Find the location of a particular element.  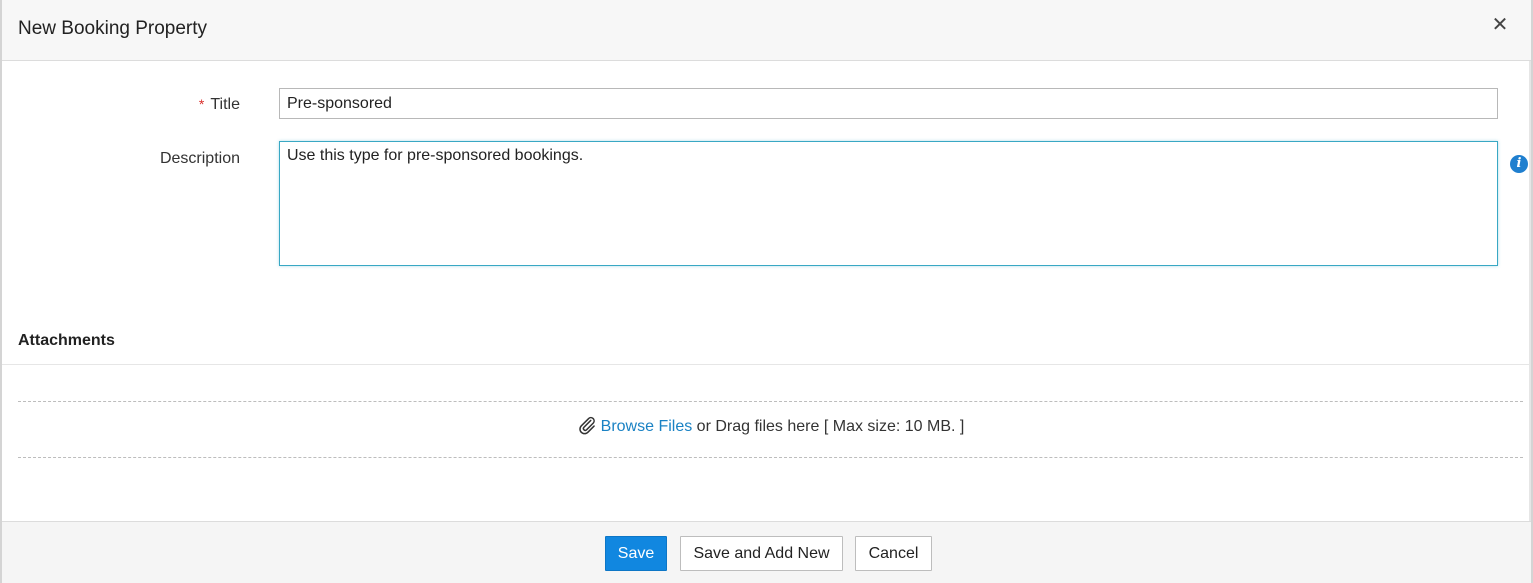

description-label: Description is located at coordinates (199, 158).